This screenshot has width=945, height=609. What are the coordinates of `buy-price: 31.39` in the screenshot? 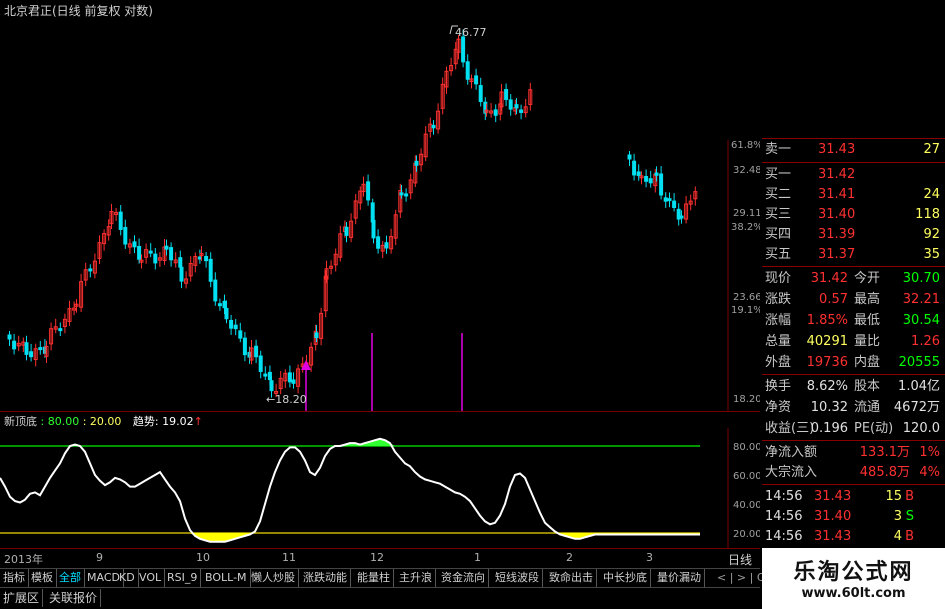 It's located at (837, 234).